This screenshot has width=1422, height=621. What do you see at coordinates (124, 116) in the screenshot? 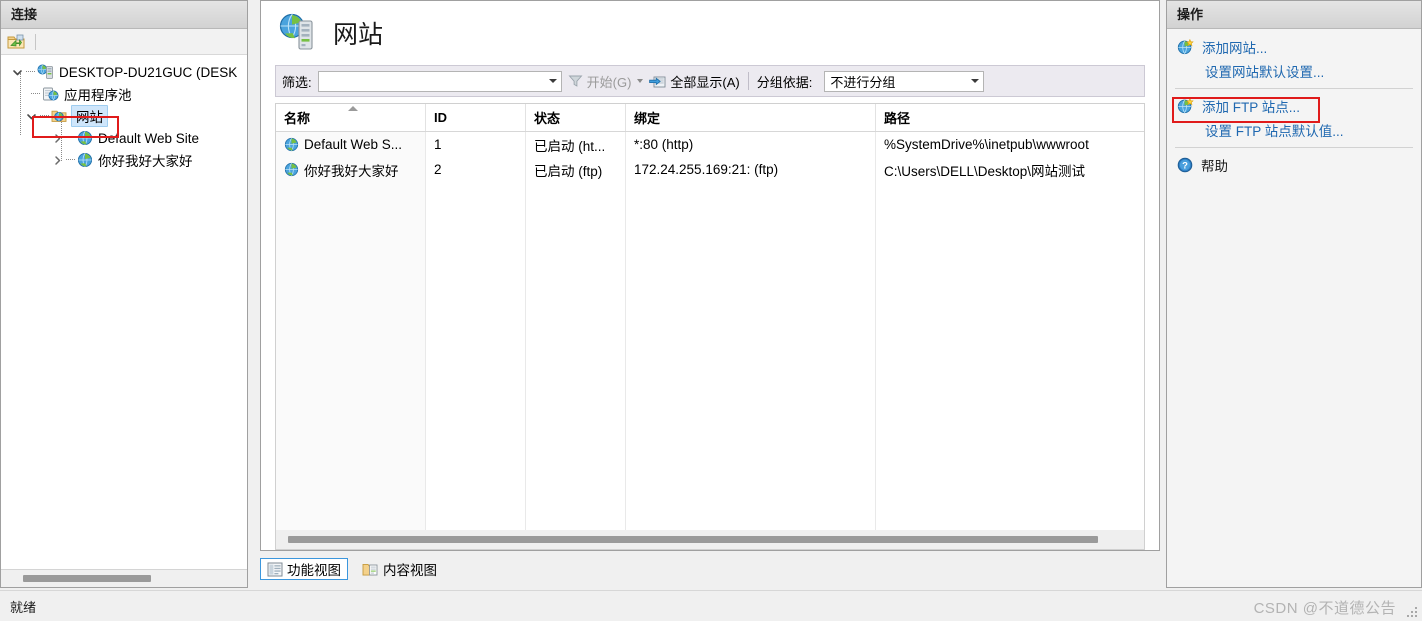
I see `tree-item-sites: 网站` at bounding box center [124, 116].